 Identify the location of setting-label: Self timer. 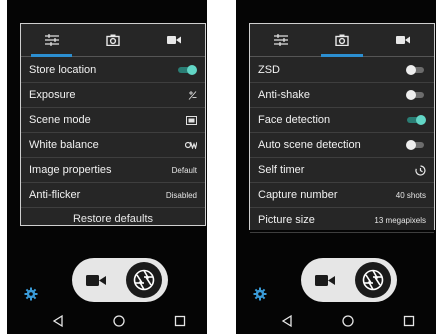
(281, 170).